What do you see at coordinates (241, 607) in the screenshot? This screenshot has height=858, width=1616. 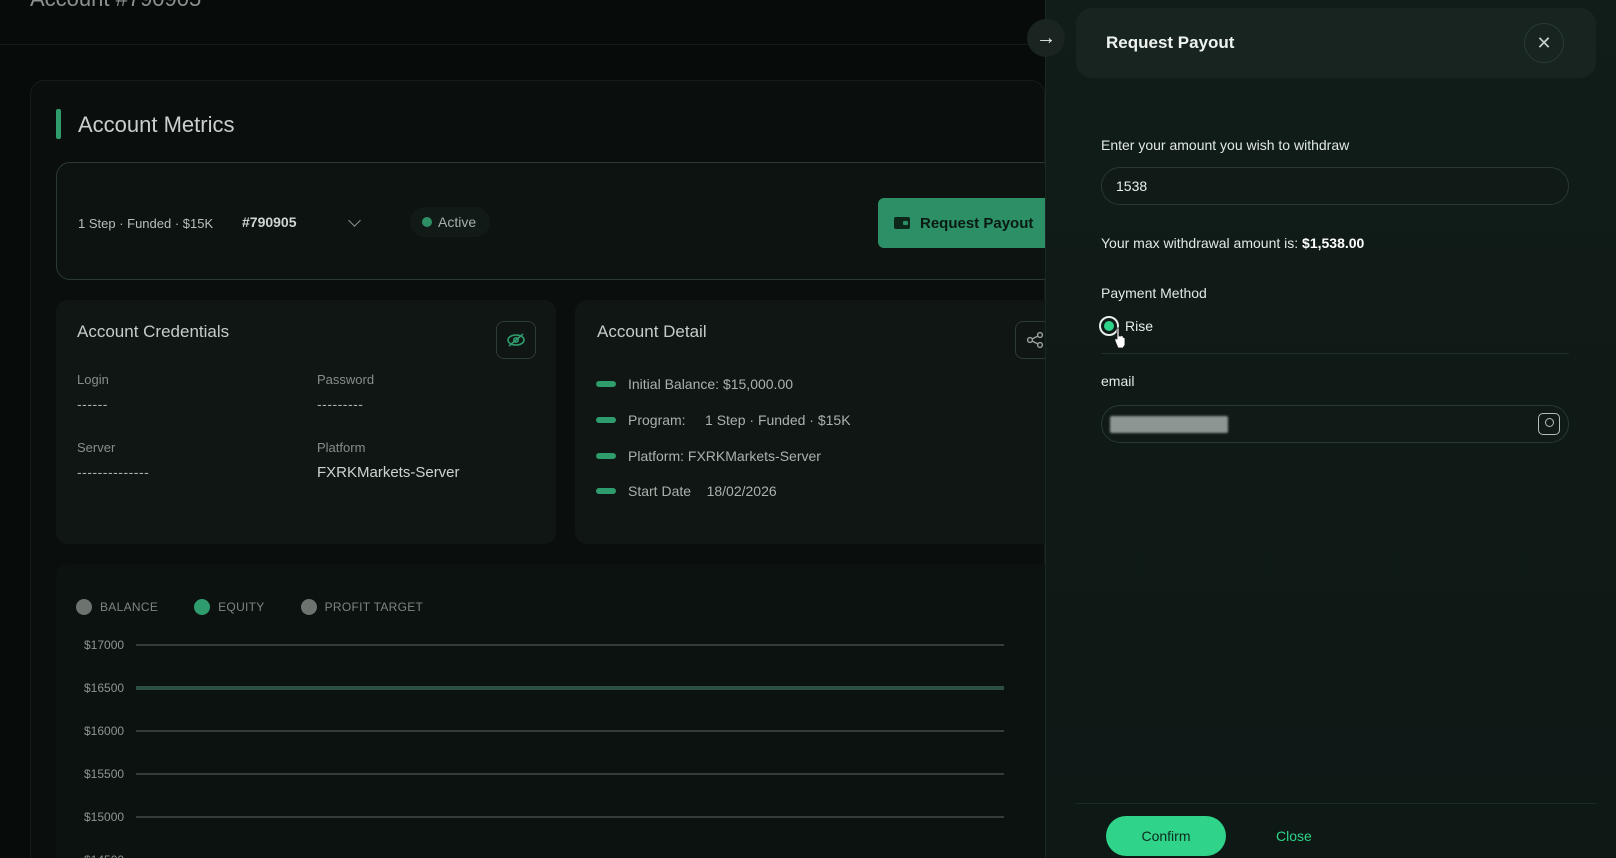 I see `legend-label: EQUITY` at bounding box center [241, 607].